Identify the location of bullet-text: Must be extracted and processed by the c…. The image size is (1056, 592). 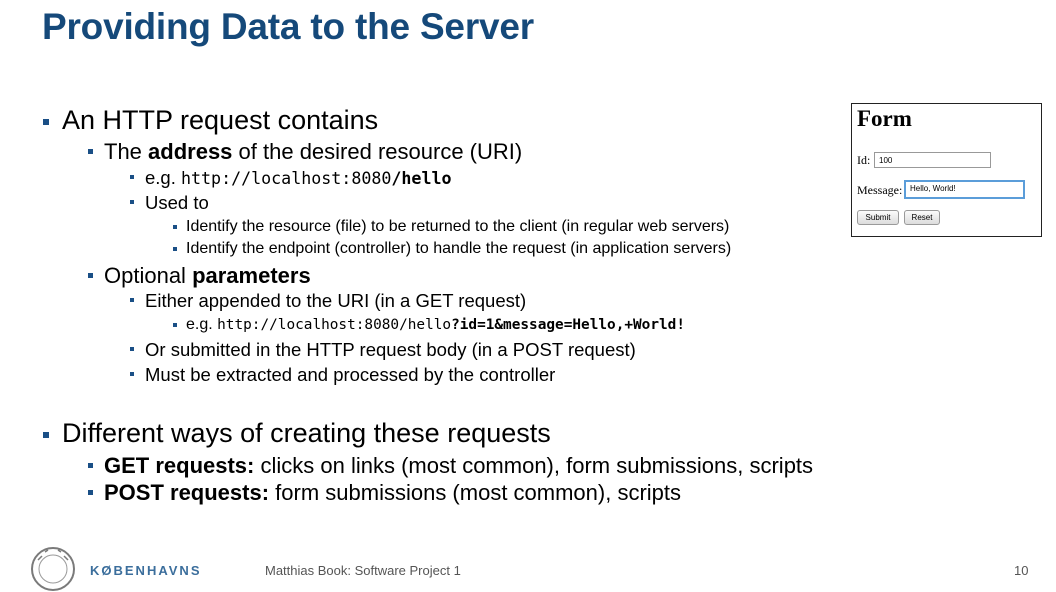
(350, 374).